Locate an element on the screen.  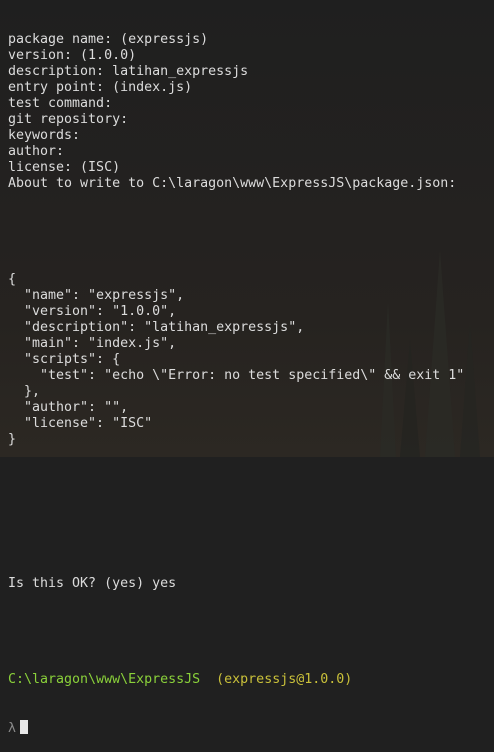
prompt-line: package name: (expressjs) is located at coordinates (108, 39).